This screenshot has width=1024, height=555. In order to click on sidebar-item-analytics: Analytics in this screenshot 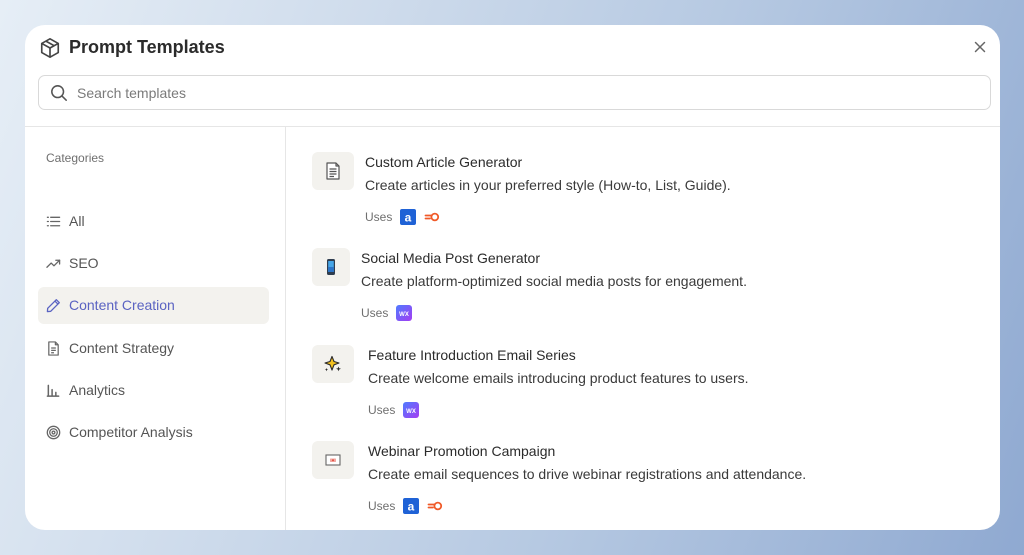, I will do `click(153, 390)`.